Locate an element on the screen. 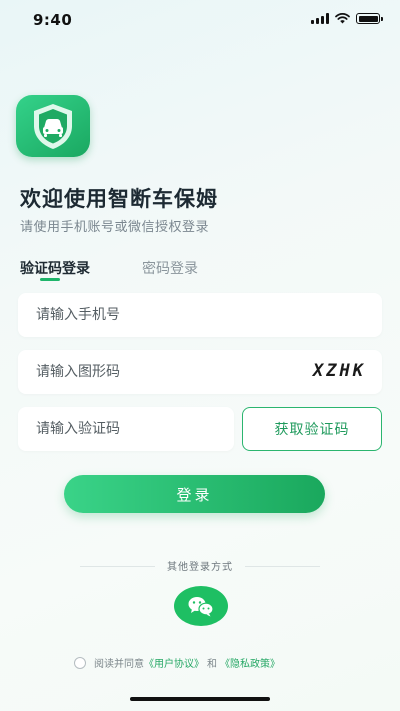  wifi-icon is located at coordinates (342, 18).